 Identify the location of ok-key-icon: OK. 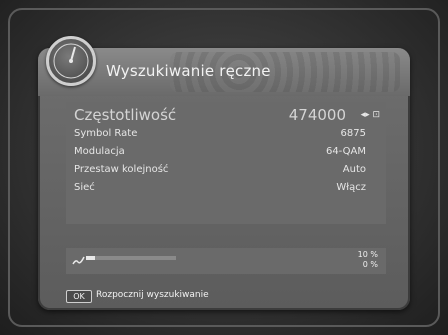
(79, 296).